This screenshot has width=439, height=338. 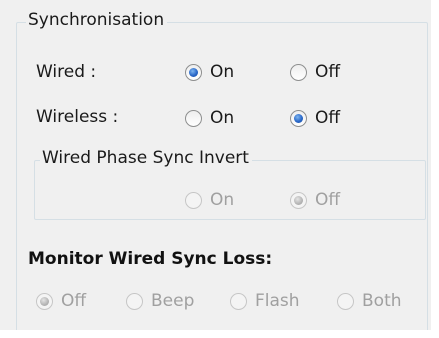 What do you see at coordinates (345, 301) in the screenshot?
I see `sync-loss-both-radio-circle` at bounding box center [345, 301].